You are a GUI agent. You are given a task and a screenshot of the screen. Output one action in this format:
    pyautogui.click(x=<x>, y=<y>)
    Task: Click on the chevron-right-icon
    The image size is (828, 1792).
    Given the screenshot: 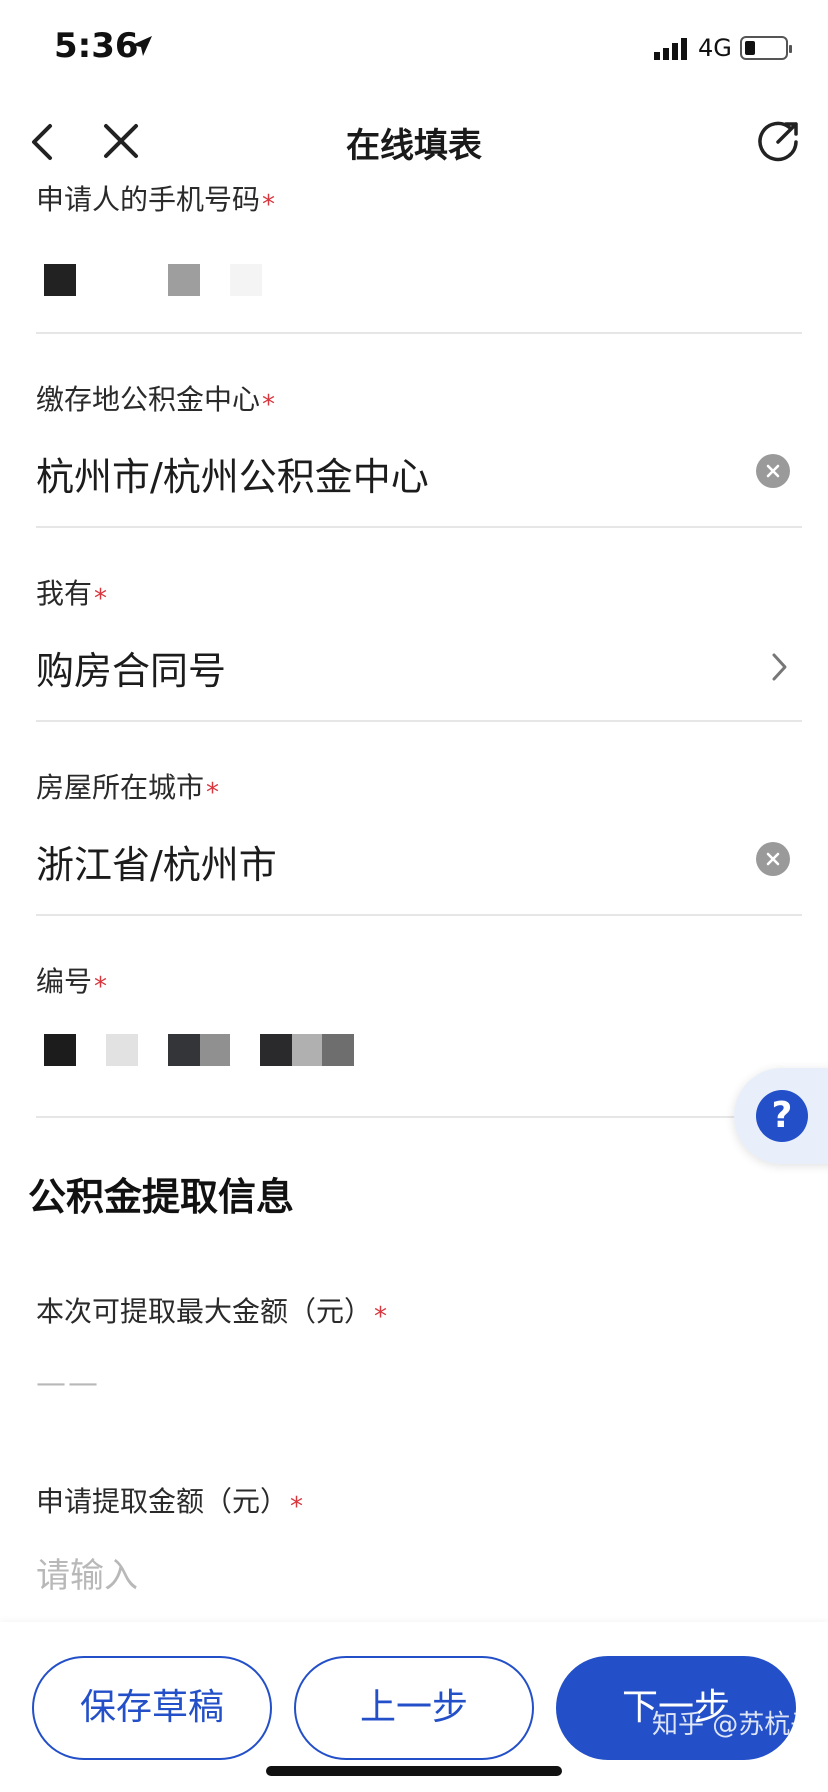 What is the action you would take?
    pyautogui.click(x=780, y=667)
    